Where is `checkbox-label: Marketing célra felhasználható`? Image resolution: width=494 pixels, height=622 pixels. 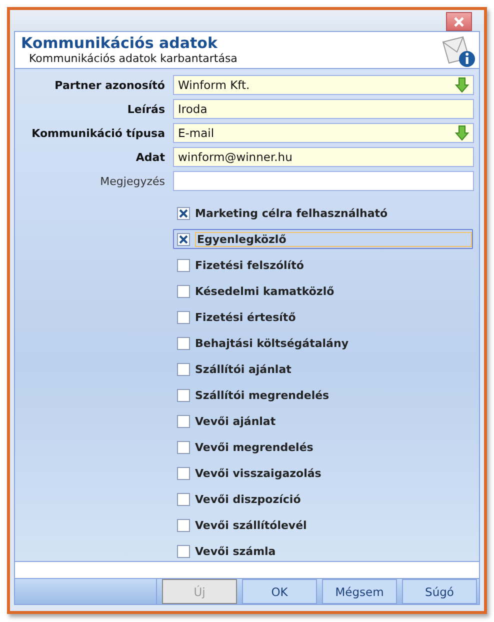
checkbox-label: Marketing célra felhasználható is located at coordinates (291, 213).